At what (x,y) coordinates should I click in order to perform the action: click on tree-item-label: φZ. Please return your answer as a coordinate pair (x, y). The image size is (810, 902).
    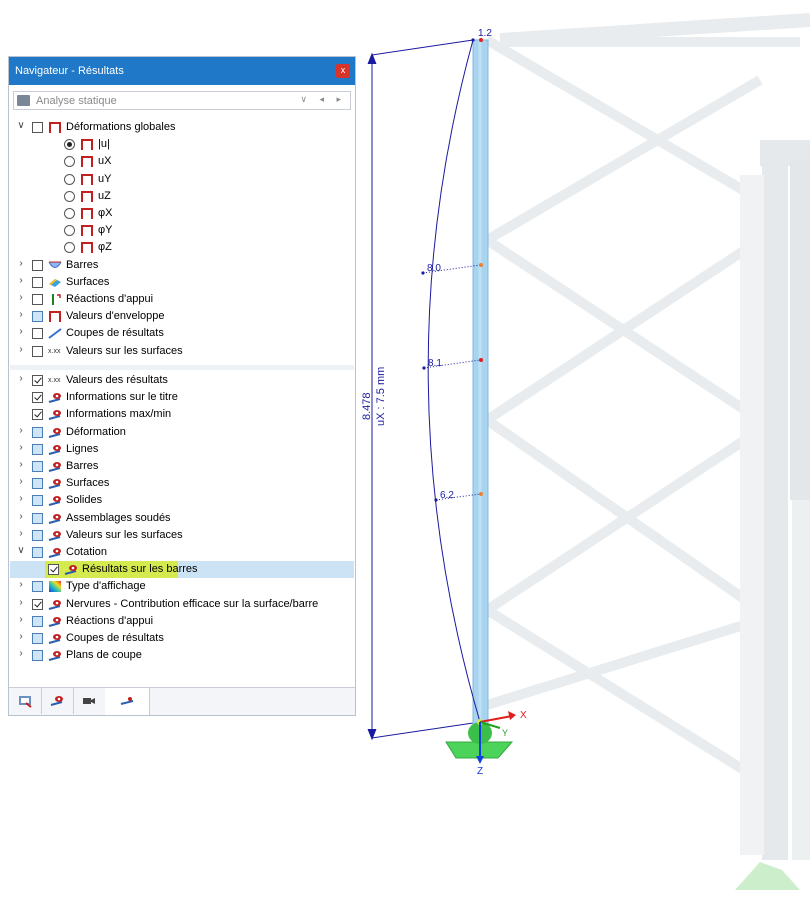
    Looking at the image, I should click on (105, 247).